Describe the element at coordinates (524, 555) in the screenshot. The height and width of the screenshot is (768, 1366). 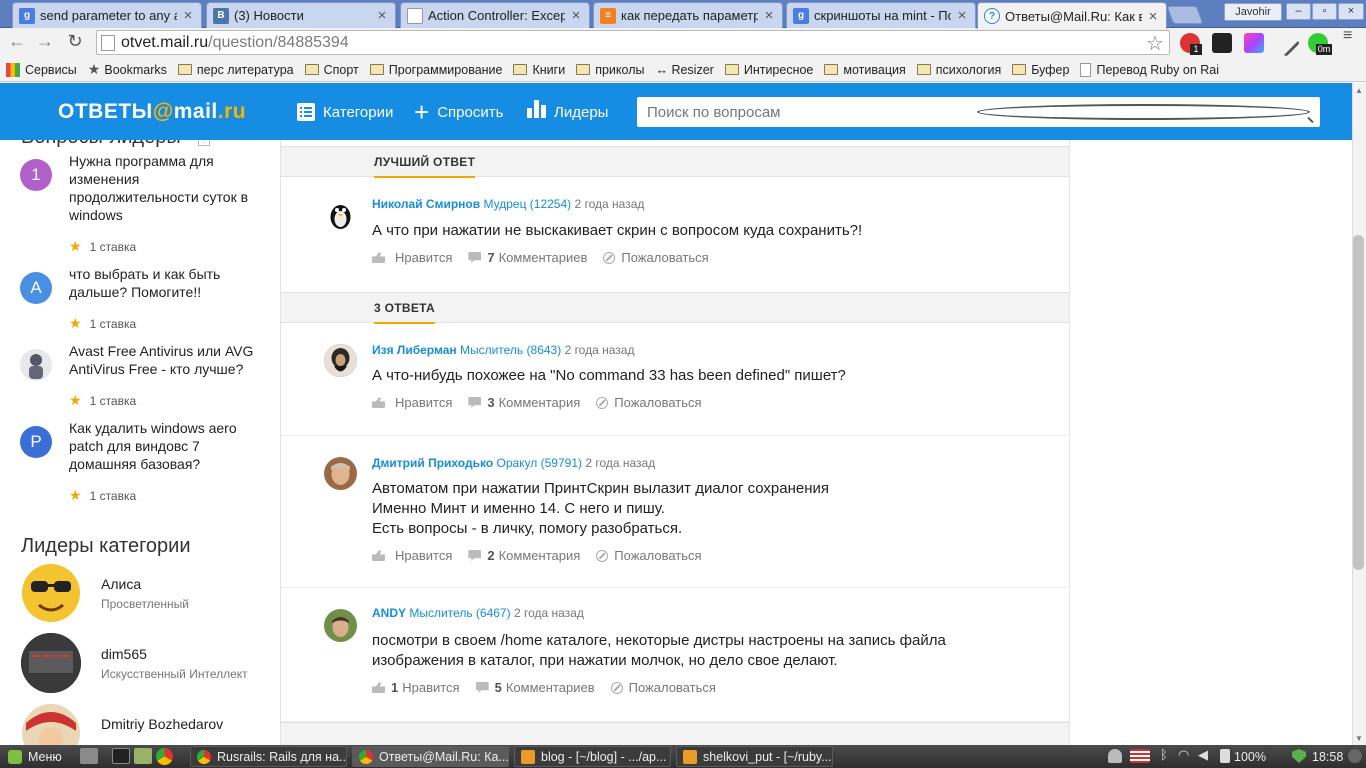
I see `comments-button: 2 Комментария` at that location.